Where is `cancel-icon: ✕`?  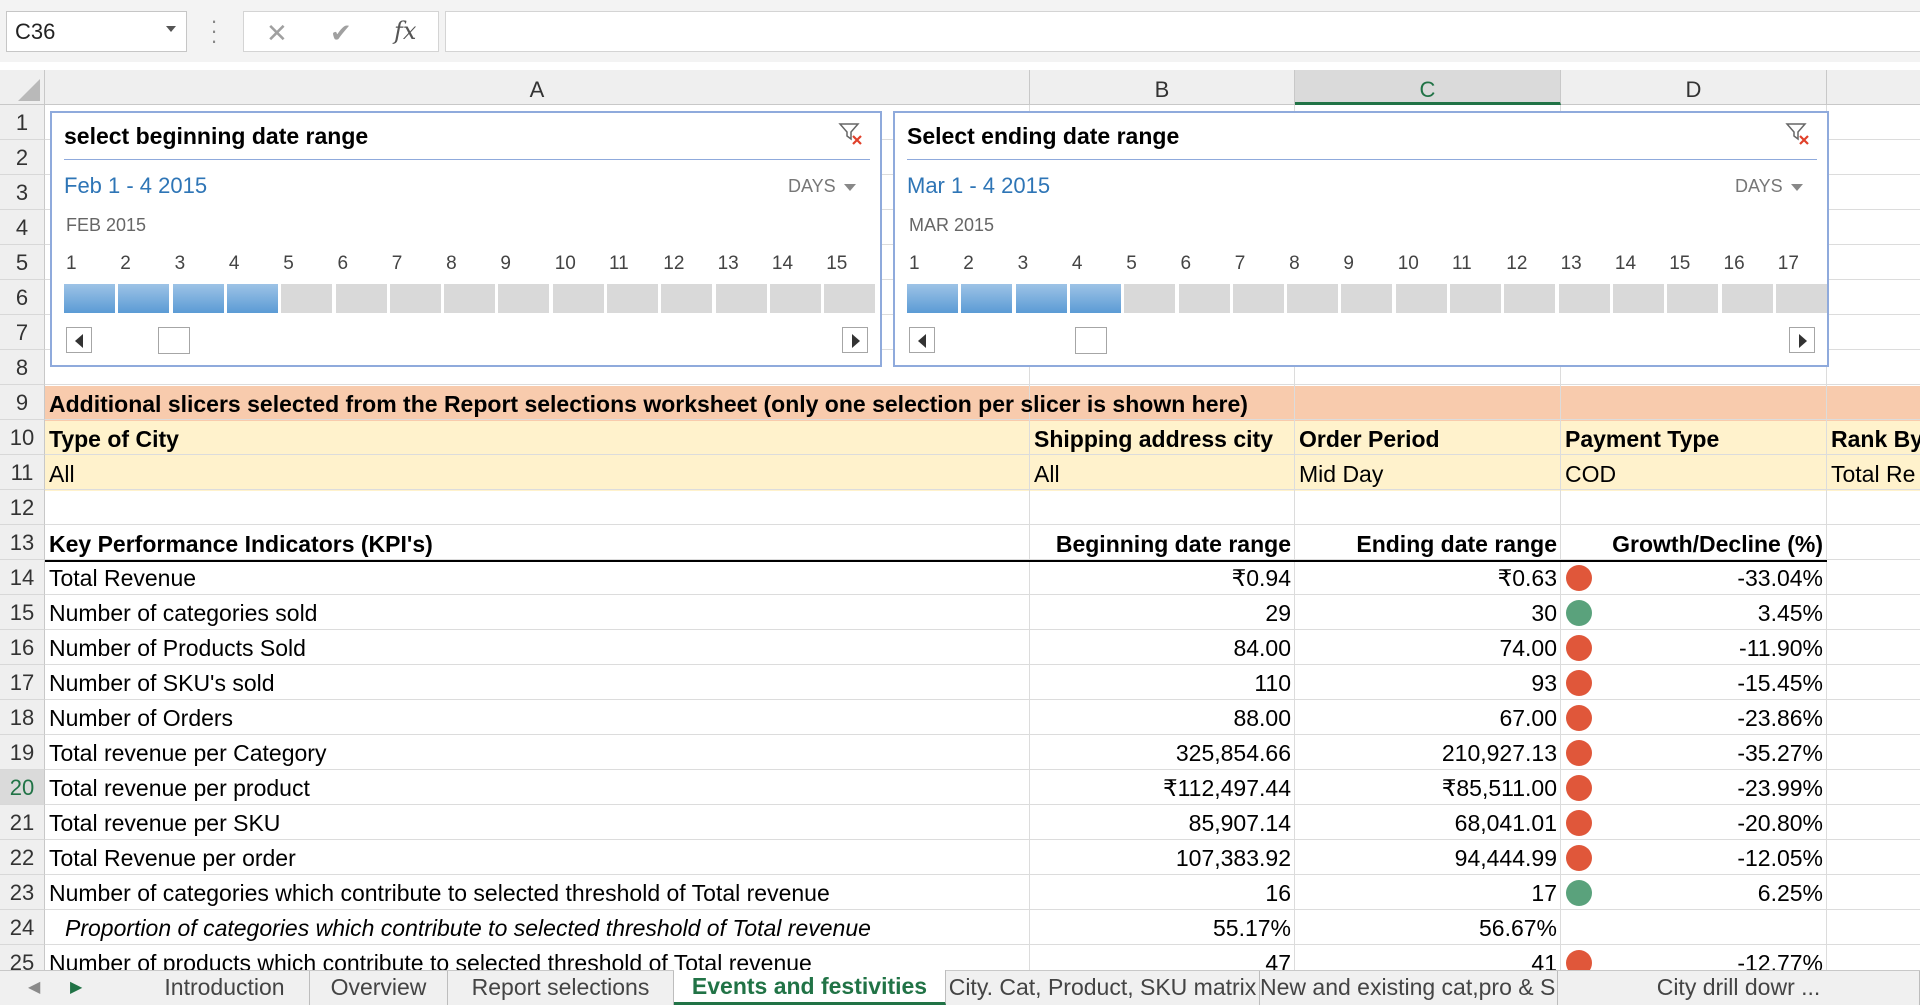
cancel-icon: ✕ is located at coordinates (277, 33).